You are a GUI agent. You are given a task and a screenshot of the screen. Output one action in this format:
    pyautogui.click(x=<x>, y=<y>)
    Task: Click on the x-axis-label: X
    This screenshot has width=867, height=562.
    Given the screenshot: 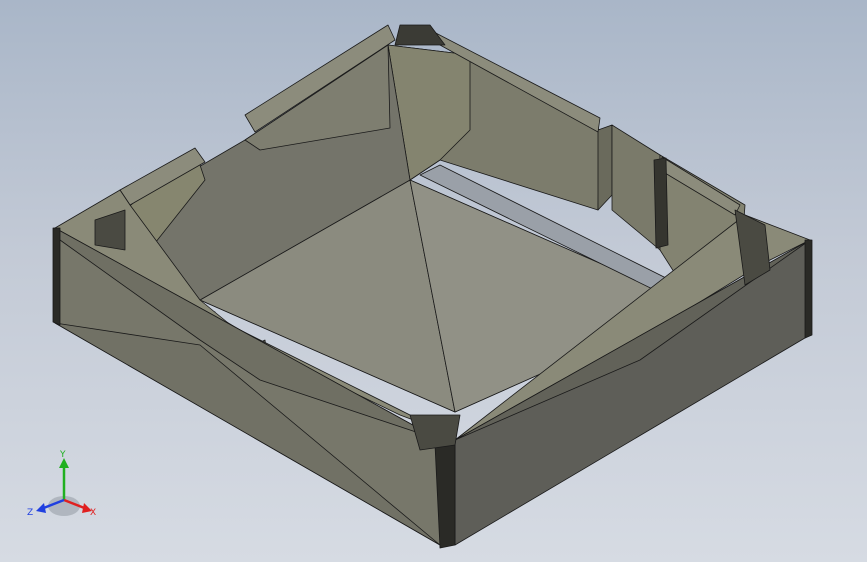 What is the action you would take?
    pyautogui.click(x=93, y=513)
    